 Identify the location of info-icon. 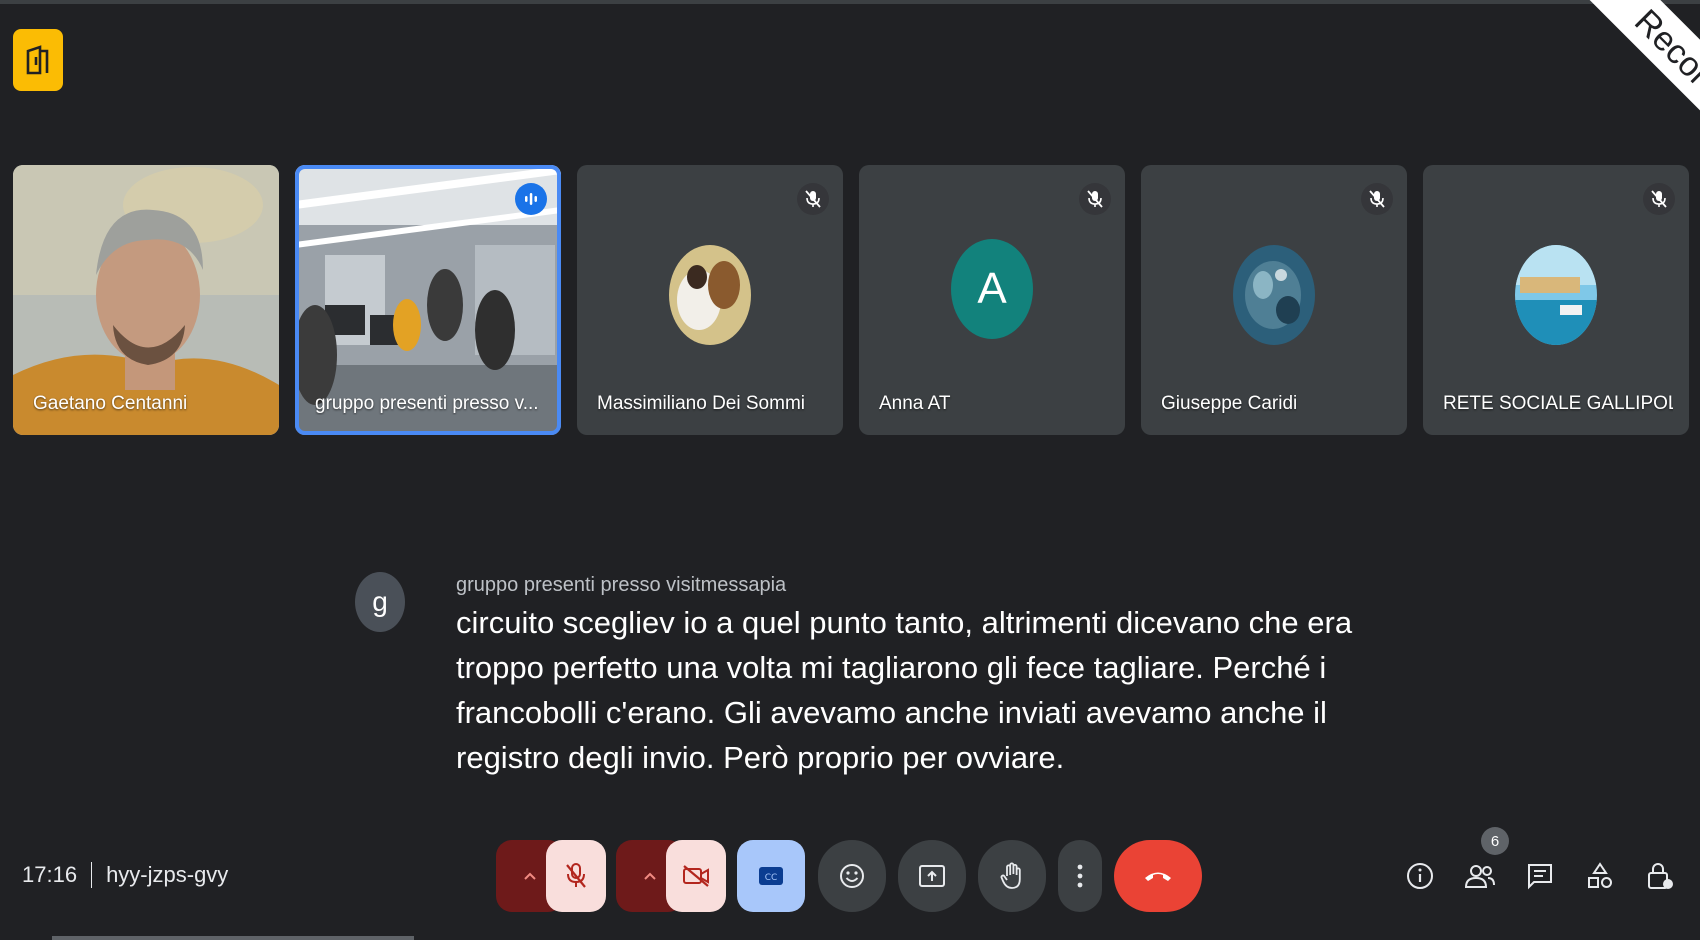
(1420, 876).